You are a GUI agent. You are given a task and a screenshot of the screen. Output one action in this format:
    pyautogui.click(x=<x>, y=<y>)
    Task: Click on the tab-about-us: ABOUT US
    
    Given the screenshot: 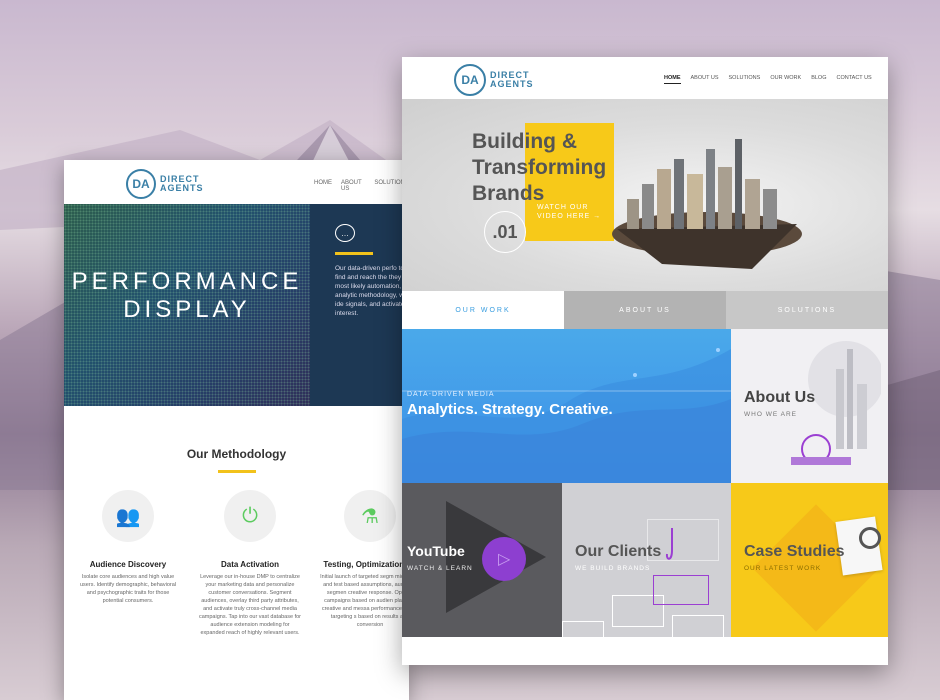 What is the action you would take?
    pyautogui.click(x=645, y=310)
    